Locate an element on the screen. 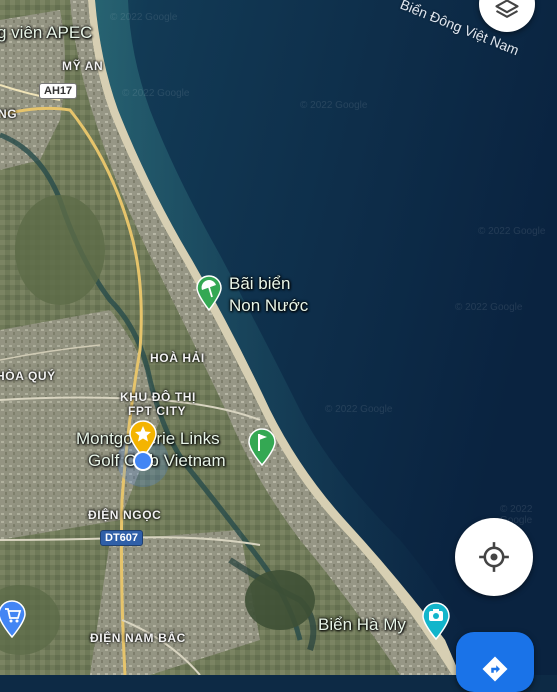  area-label-dien-ngoc: ĐIỆN NGỌC is located at coordinates (125, 515).